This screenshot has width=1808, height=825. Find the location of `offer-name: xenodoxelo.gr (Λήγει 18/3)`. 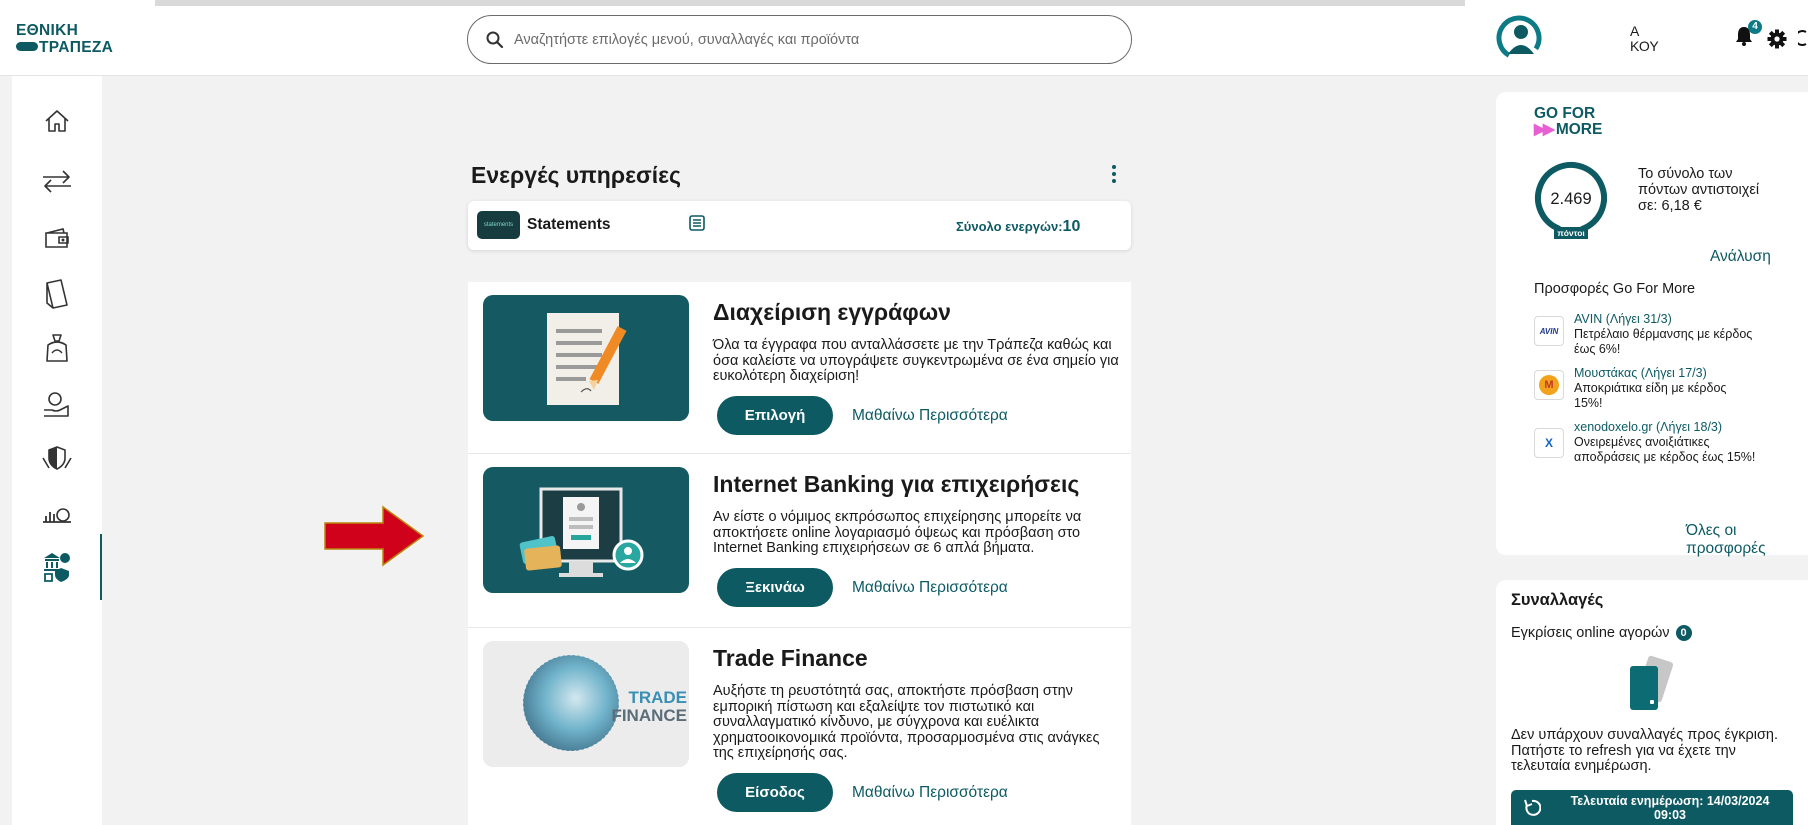

offer-name: xenodoxelo.gr (Λήγει 18/3) is located at coordinates (1648, 427).